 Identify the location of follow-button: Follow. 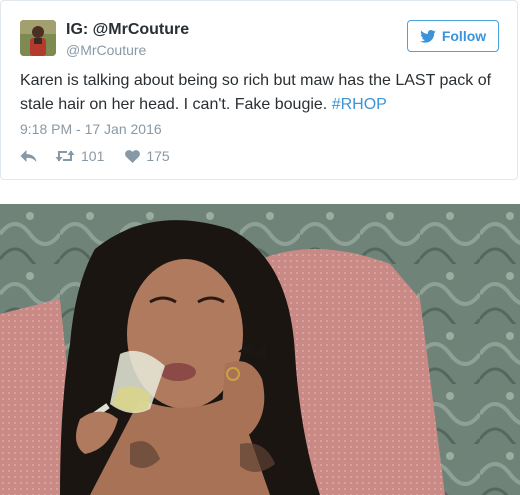
(453, 36).